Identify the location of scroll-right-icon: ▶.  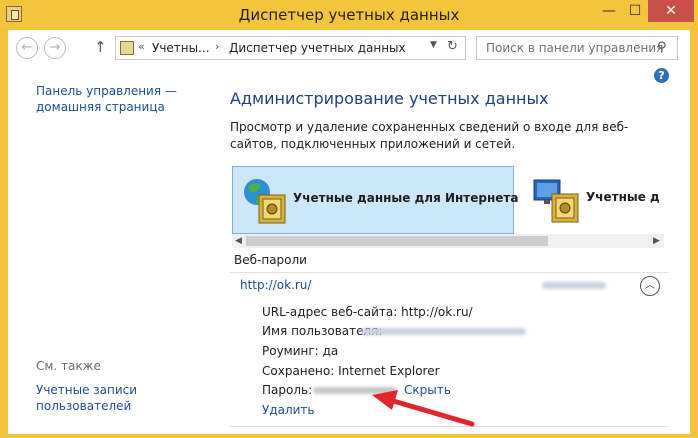
(656, 241).